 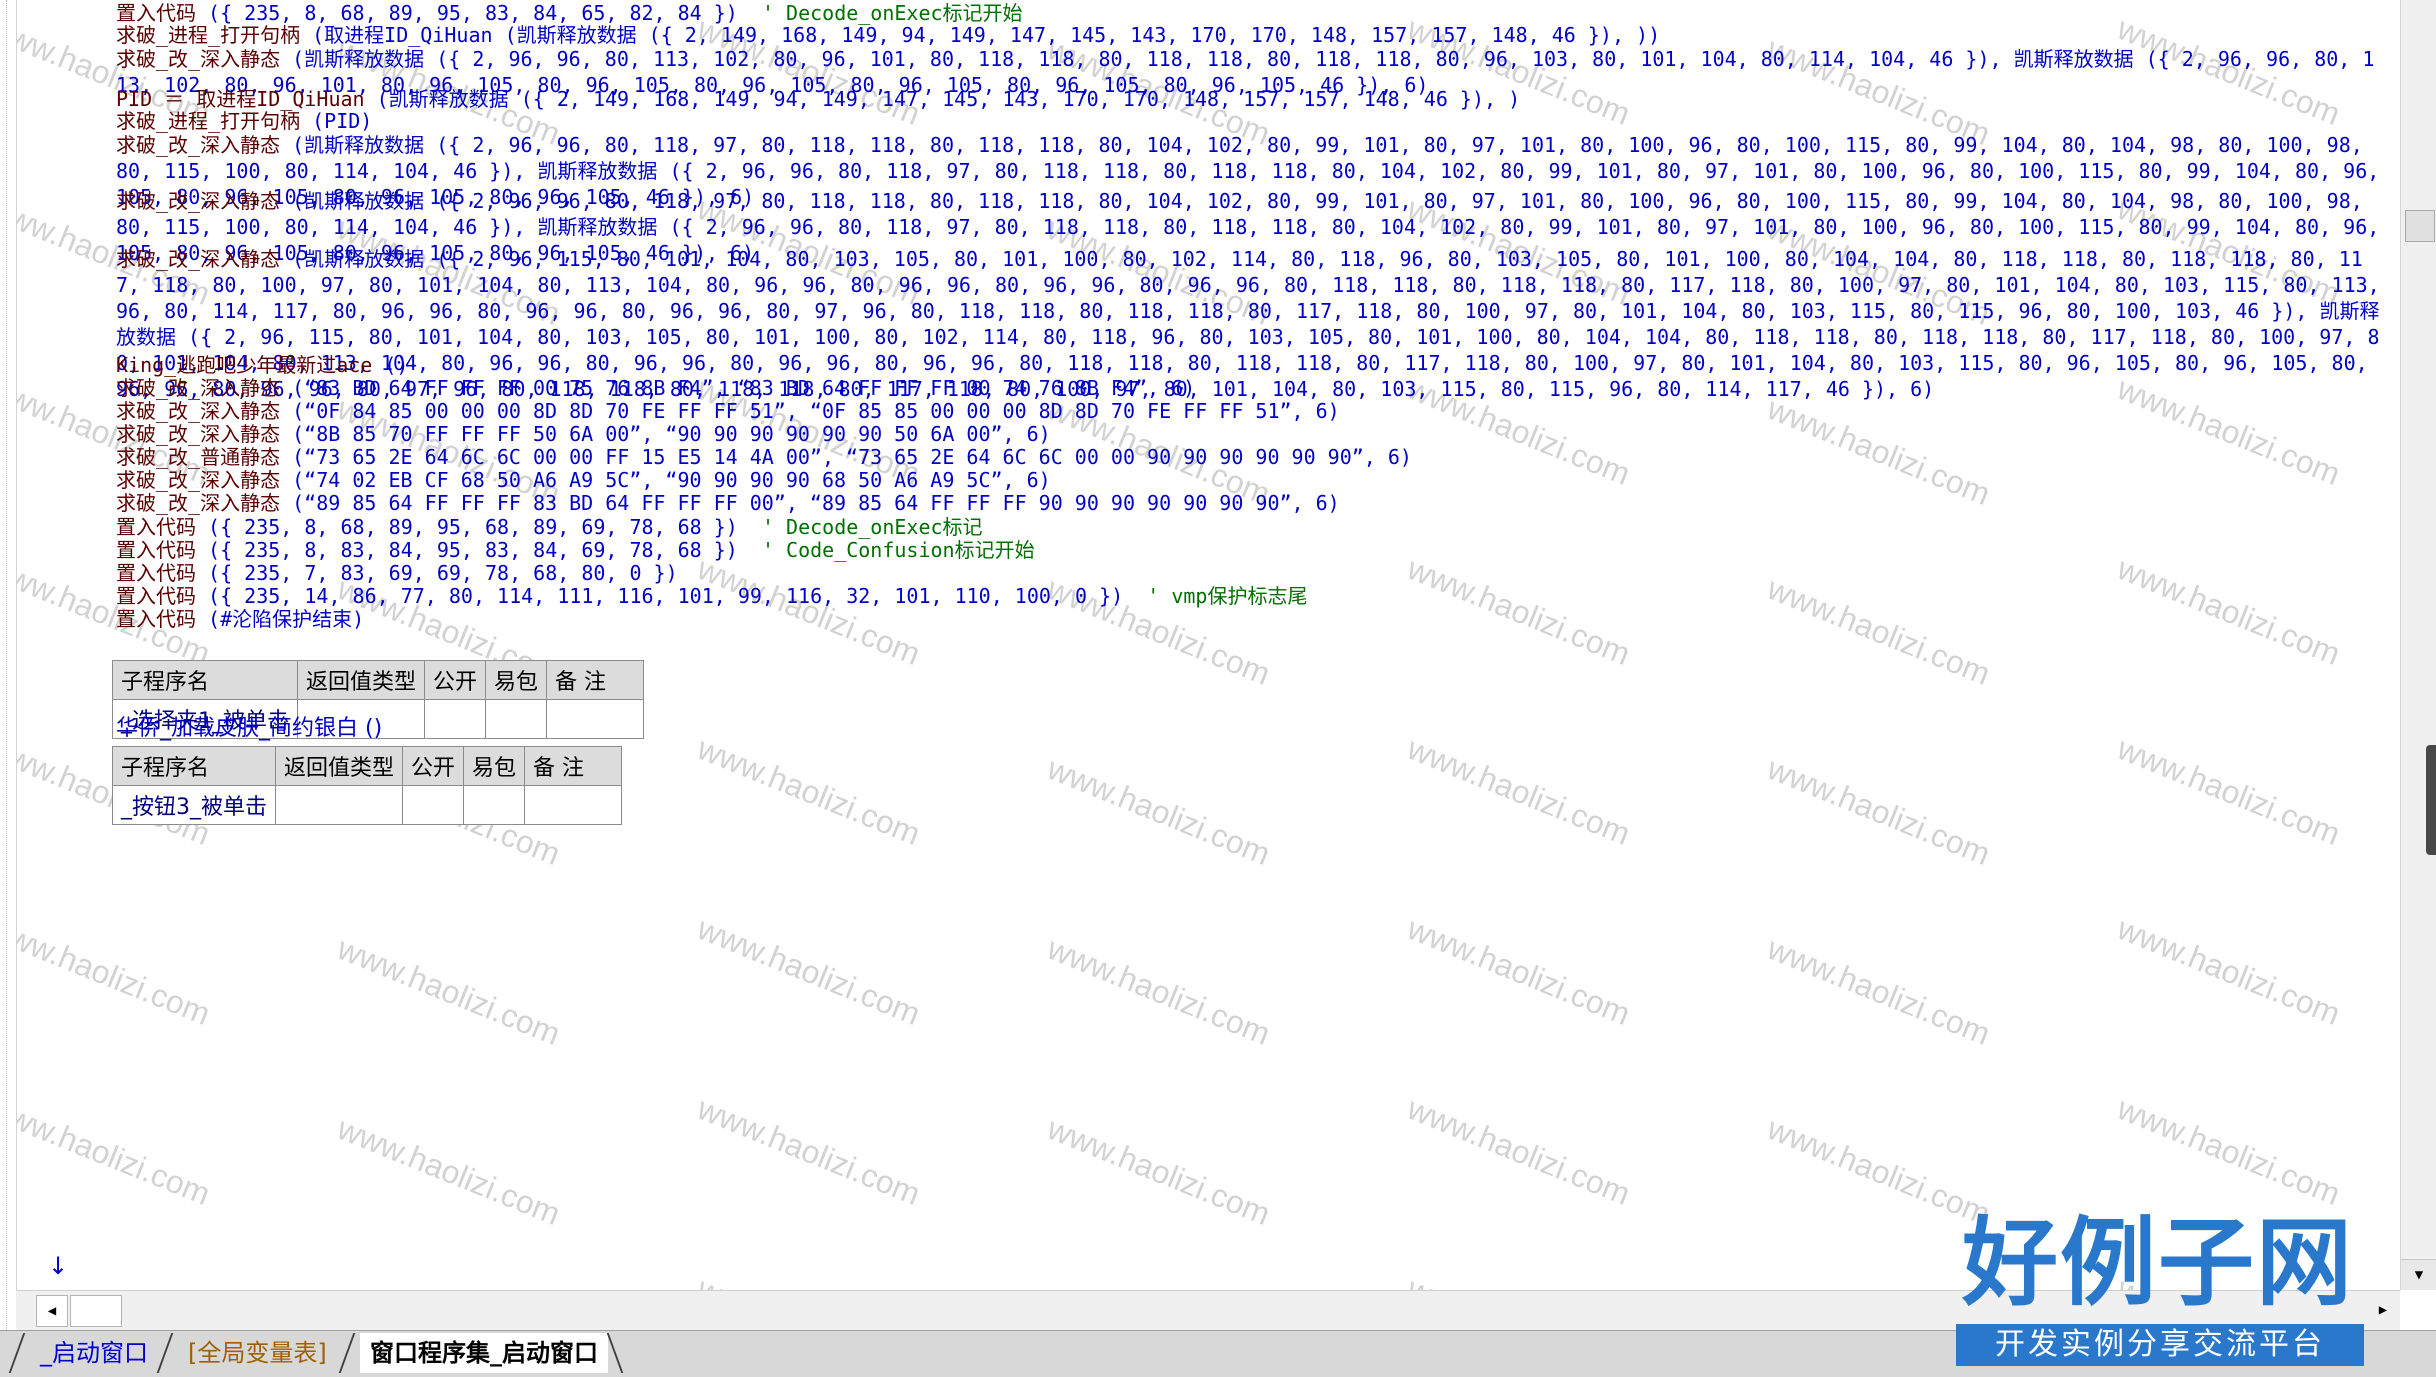 I want to click on code-arguments: (#沦陷保护结束), so click(x=280, y=619).